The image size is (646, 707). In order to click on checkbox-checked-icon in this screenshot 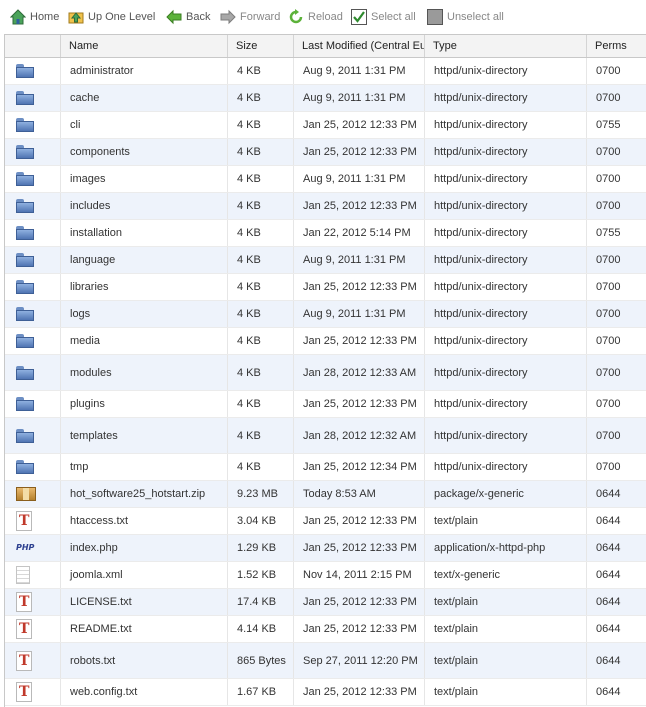, I will do `click(359, 17)`.